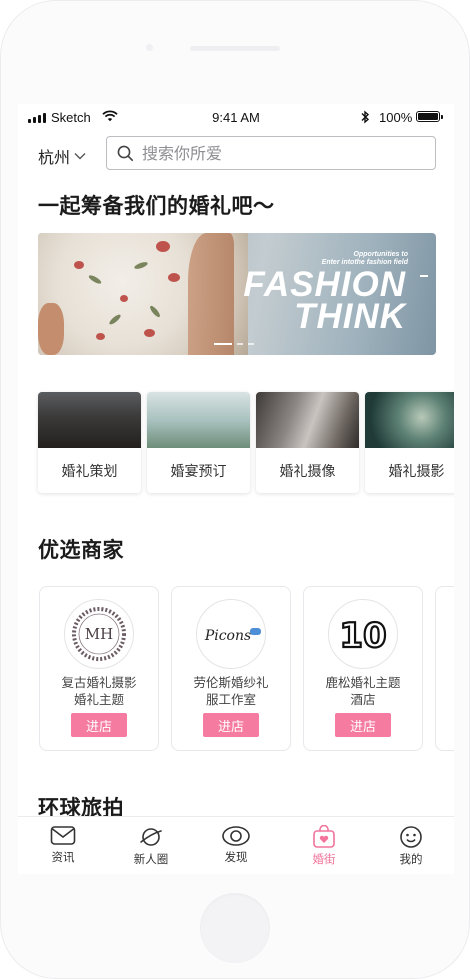 The width and height of the screenshot is (470, 979). Describe the element at coordinates (424, 276) in the screenshot. I see `banner-accent-dash` at that location.